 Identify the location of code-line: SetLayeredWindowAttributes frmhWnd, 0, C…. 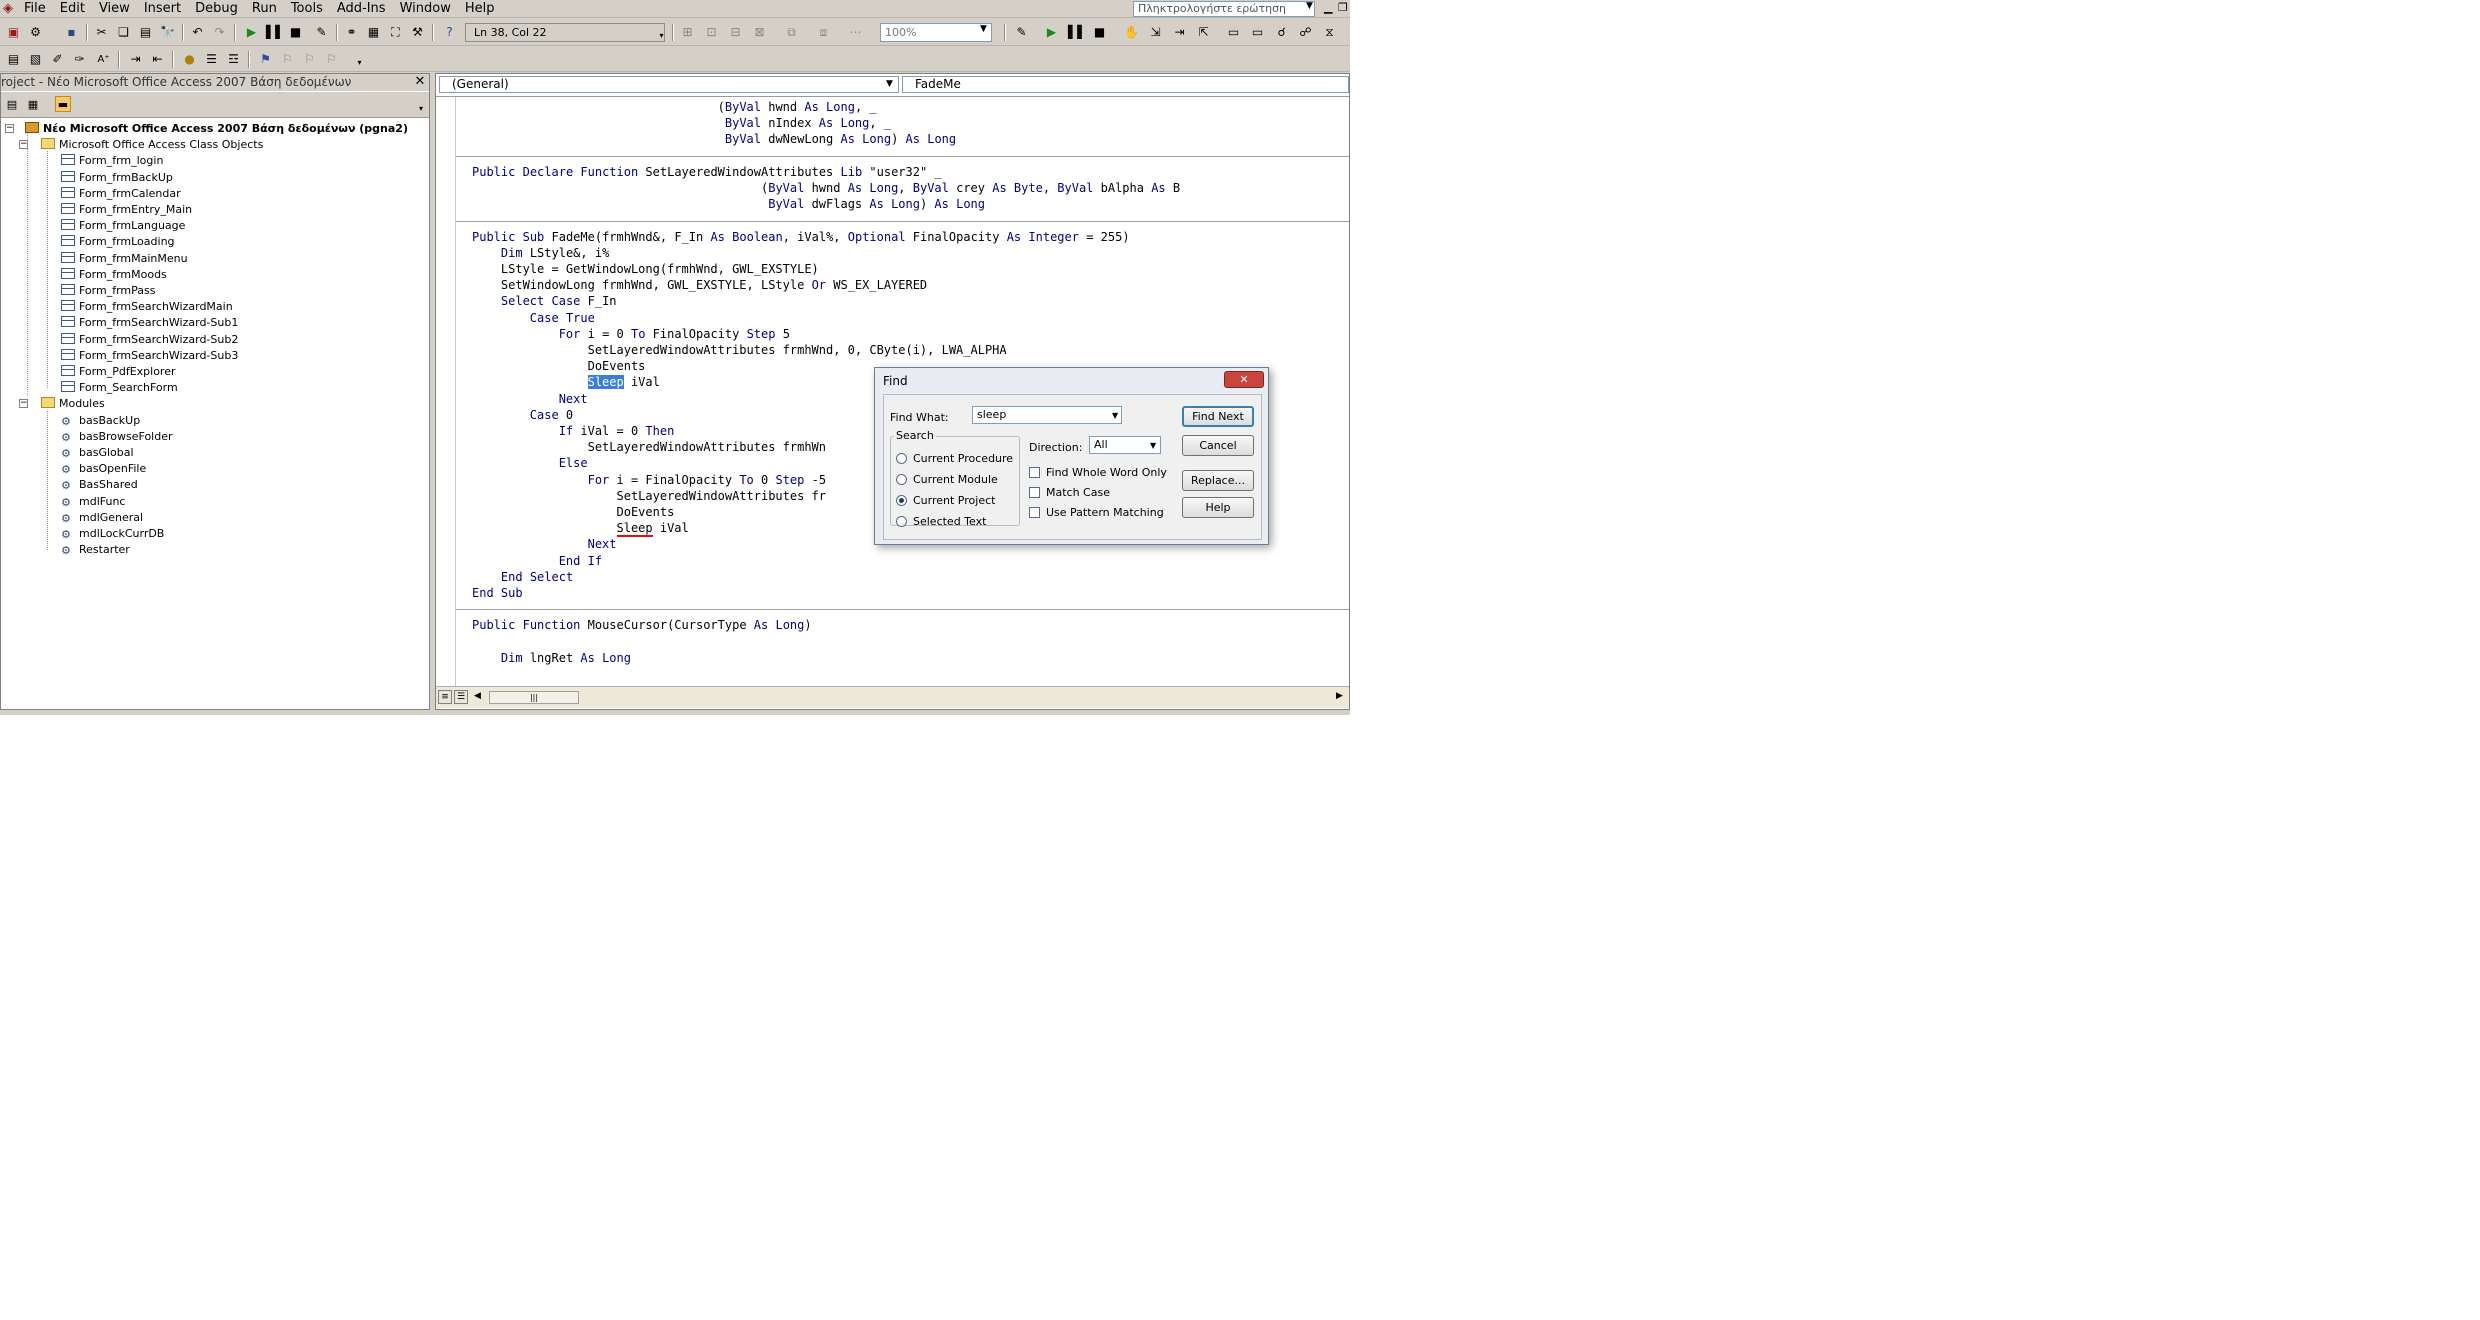
(739, 350).